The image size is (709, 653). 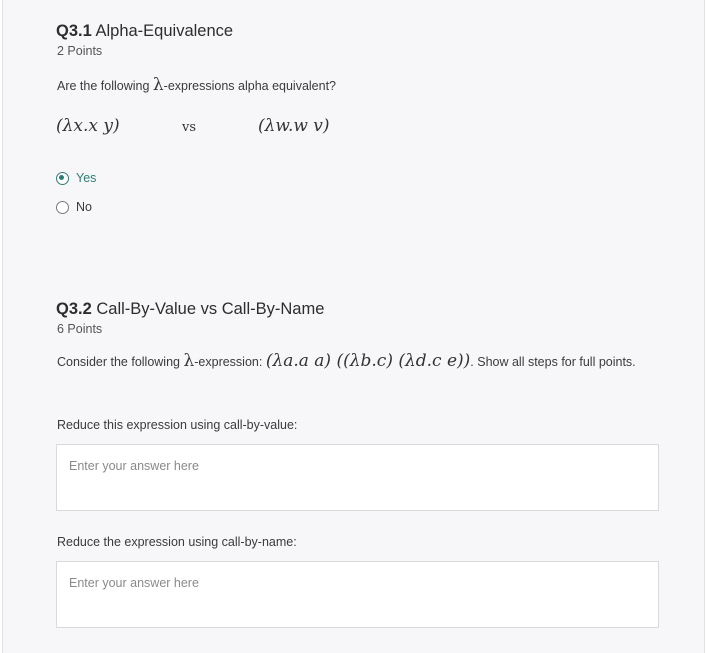 I want to click on question-points: 2 Points, so click(x=80, y=51).